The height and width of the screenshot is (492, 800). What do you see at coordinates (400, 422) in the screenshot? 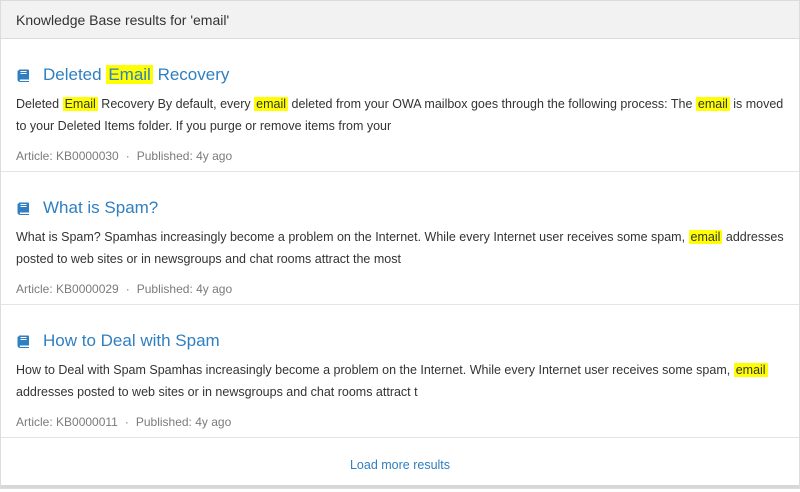
I see `result-meta: Article: KB0000011 · Published: 4y ago` at bounding box center [400, 422].